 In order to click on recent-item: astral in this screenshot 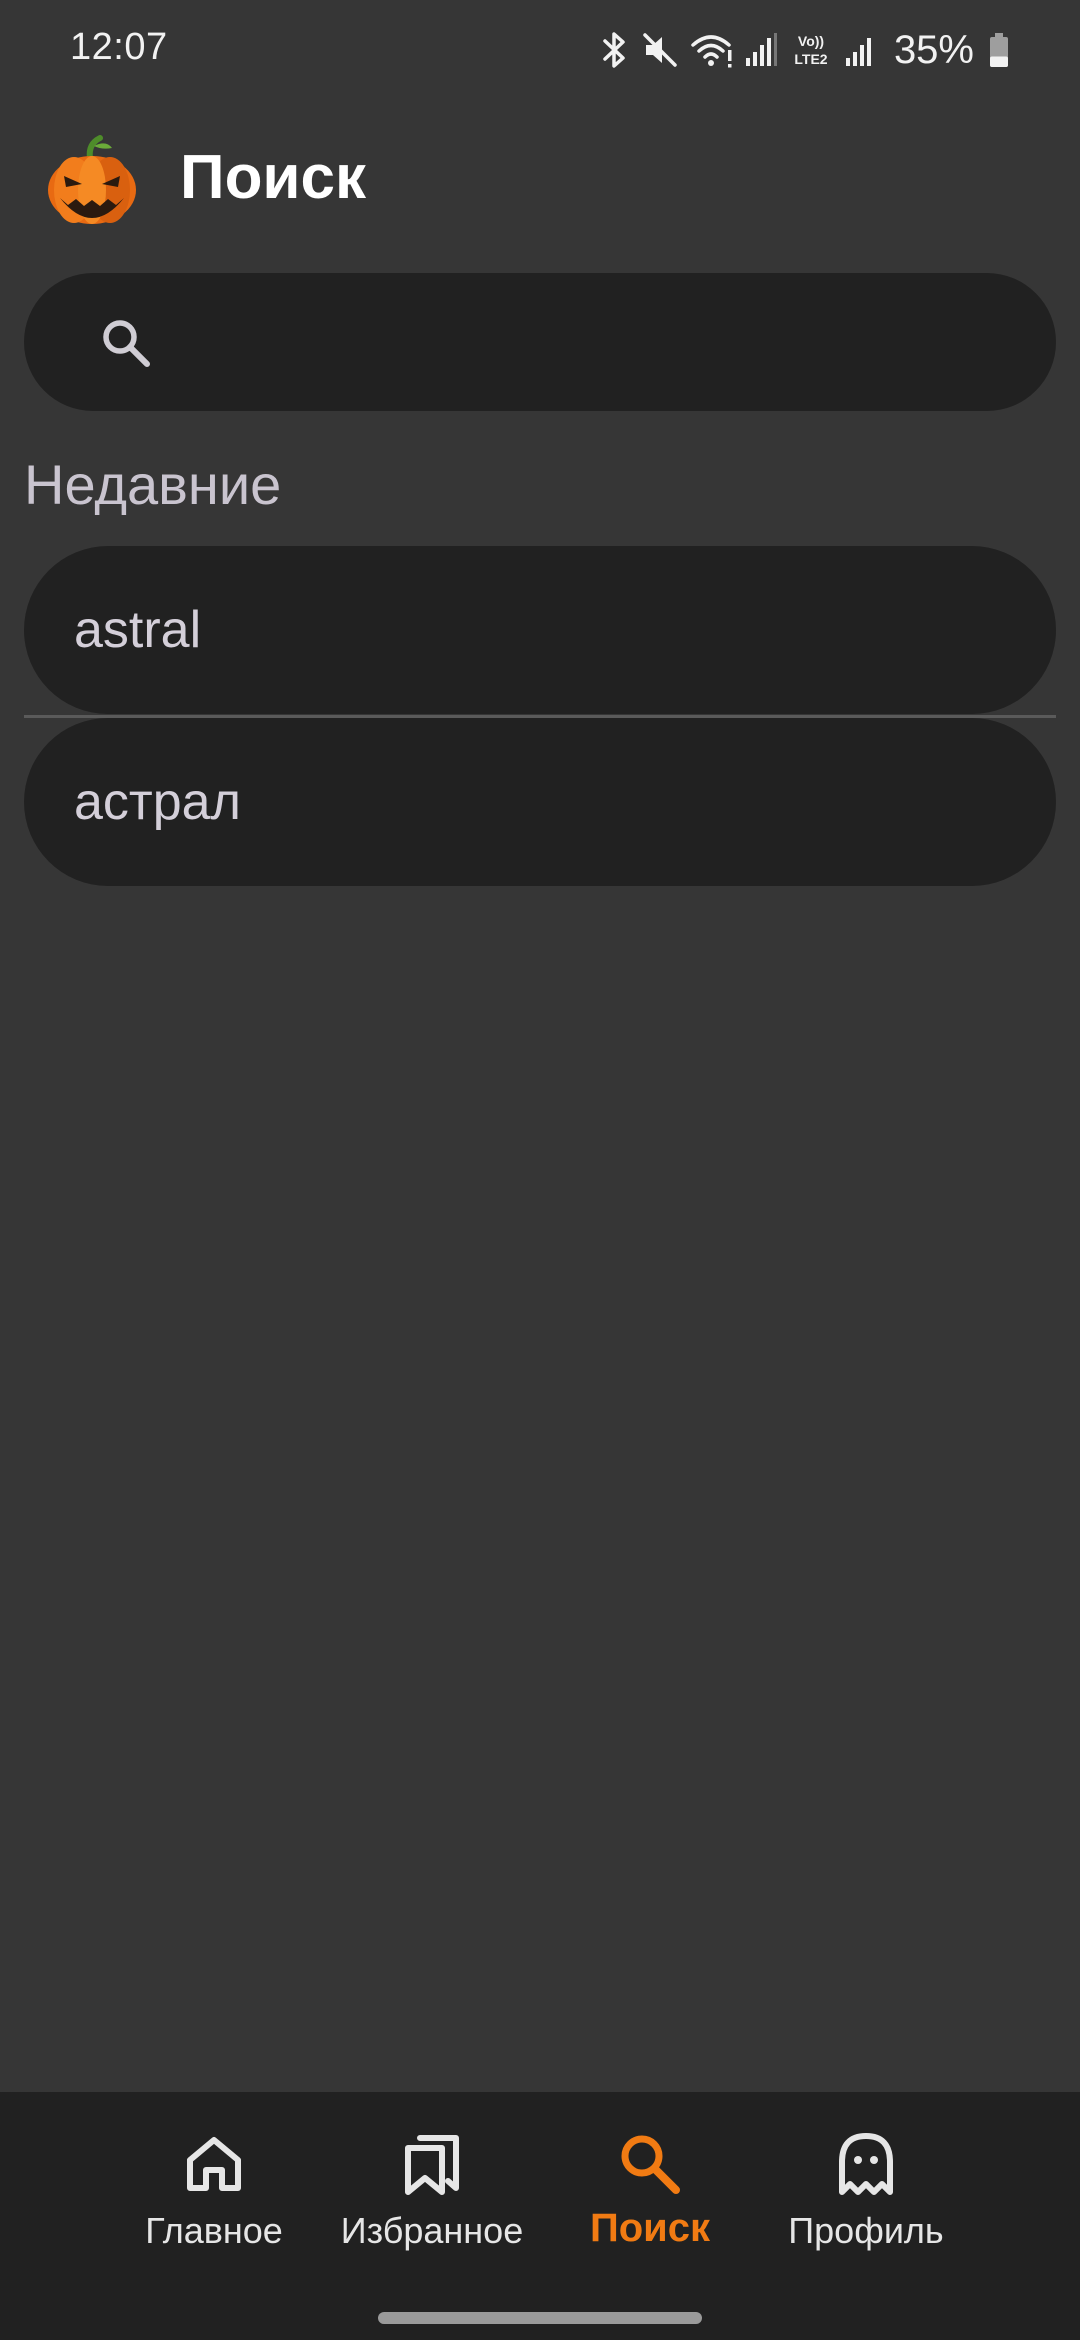, I will do `click(540, 630)`.